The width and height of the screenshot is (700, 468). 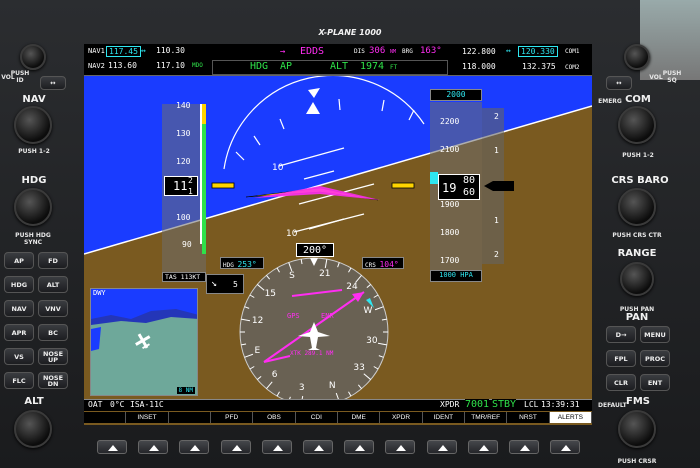 I want to click on nav1-standby: 110.30, so click(x=170, y=50).